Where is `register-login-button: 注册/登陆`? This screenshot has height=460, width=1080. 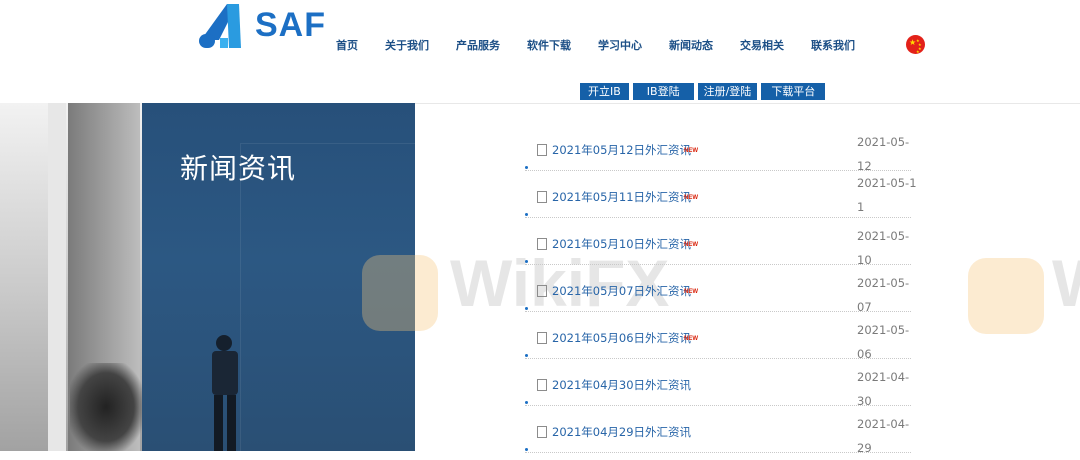 register-login-button: 注册/登陆 is located at coordinates (727, 91).